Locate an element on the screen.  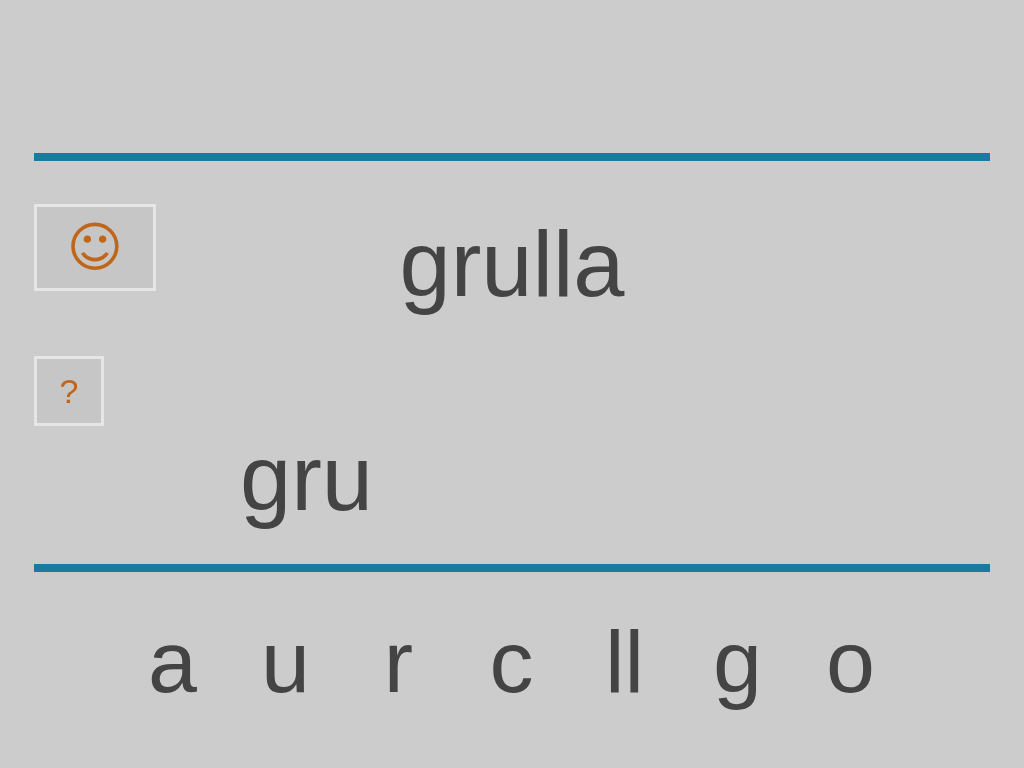
letter-tile: c is located at coordinates (511, 662).